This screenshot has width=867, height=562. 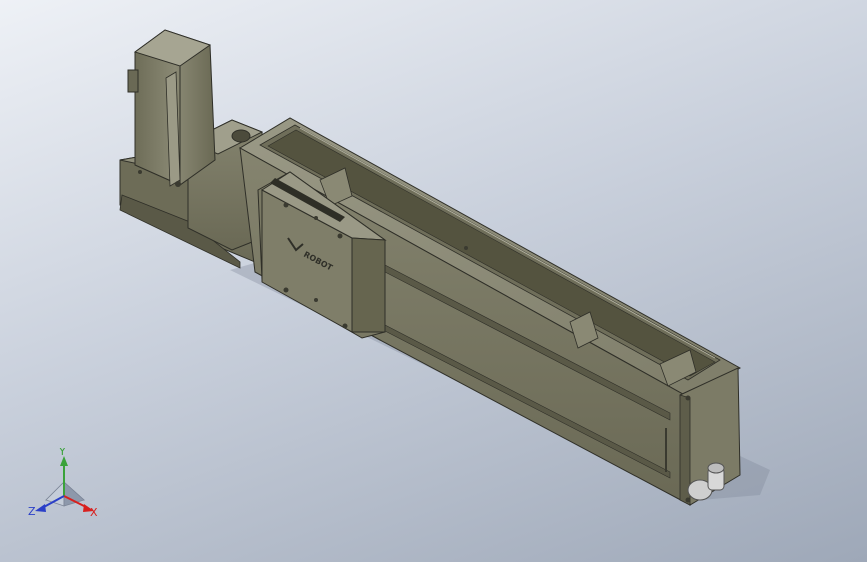 I want to click on motor-connector, so click(x=133, y=81).